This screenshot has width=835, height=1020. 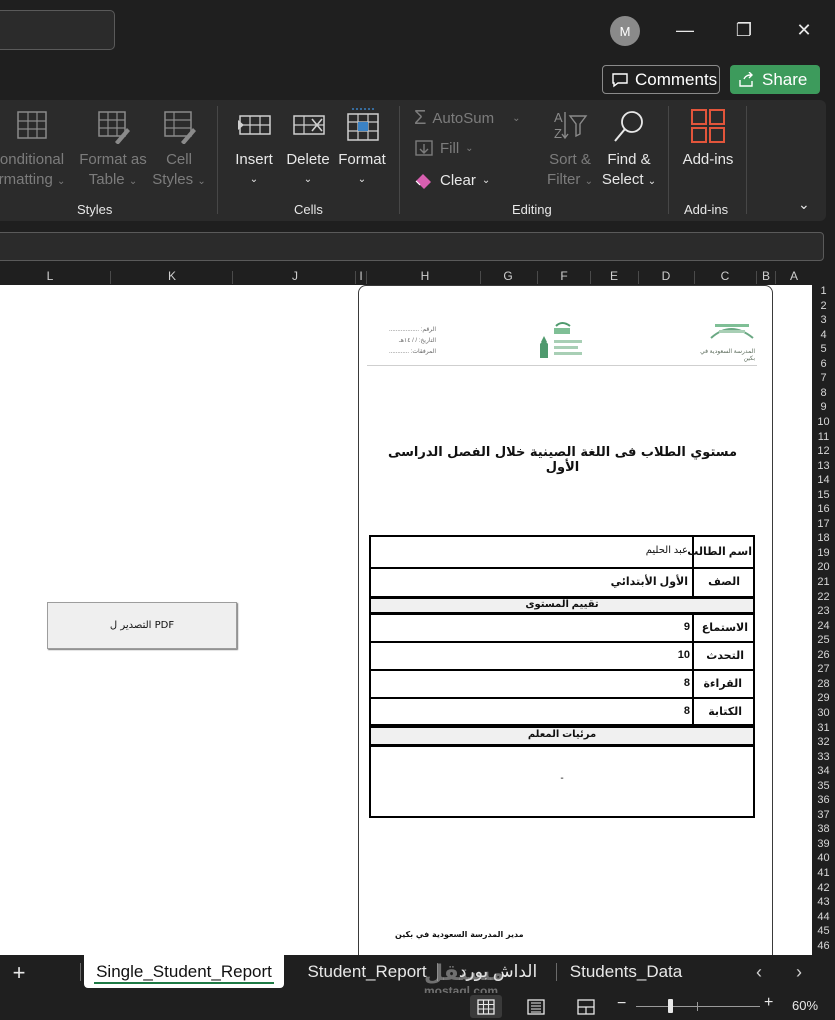 What do you see at coordinates (823, 611) in the screenshot?
I see `row-number: 23` at bounding box center [823, 611].